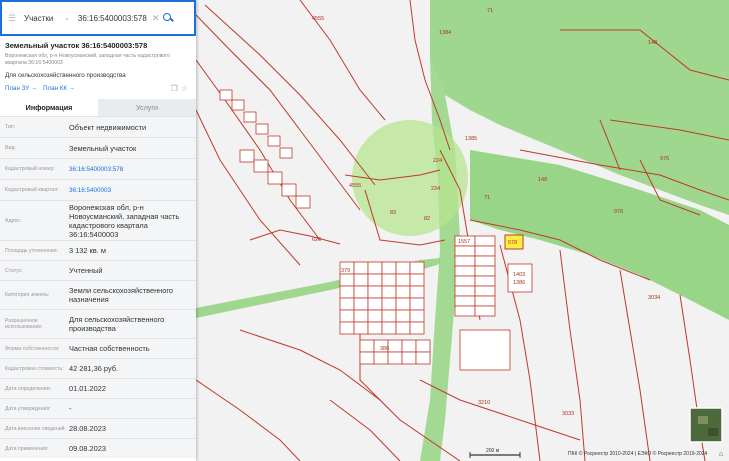 The width and height of the screenshot is (729, 461). What do you see at coordinates (427, 219) in the screenshot?
I see `map-label: 82` at bounding box center [427, 219].